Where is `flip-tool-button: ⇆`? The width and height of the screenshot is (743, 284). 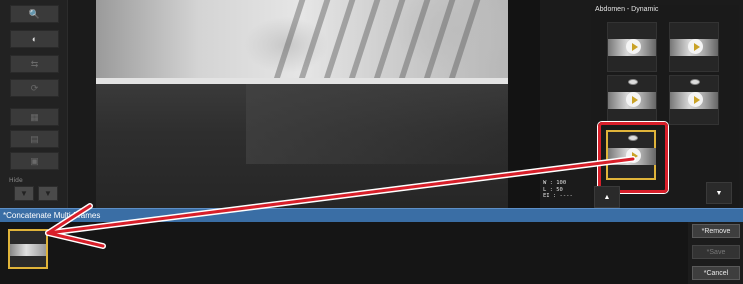 flip-tool-button: ⇆ is located at coordinates (34, 64).